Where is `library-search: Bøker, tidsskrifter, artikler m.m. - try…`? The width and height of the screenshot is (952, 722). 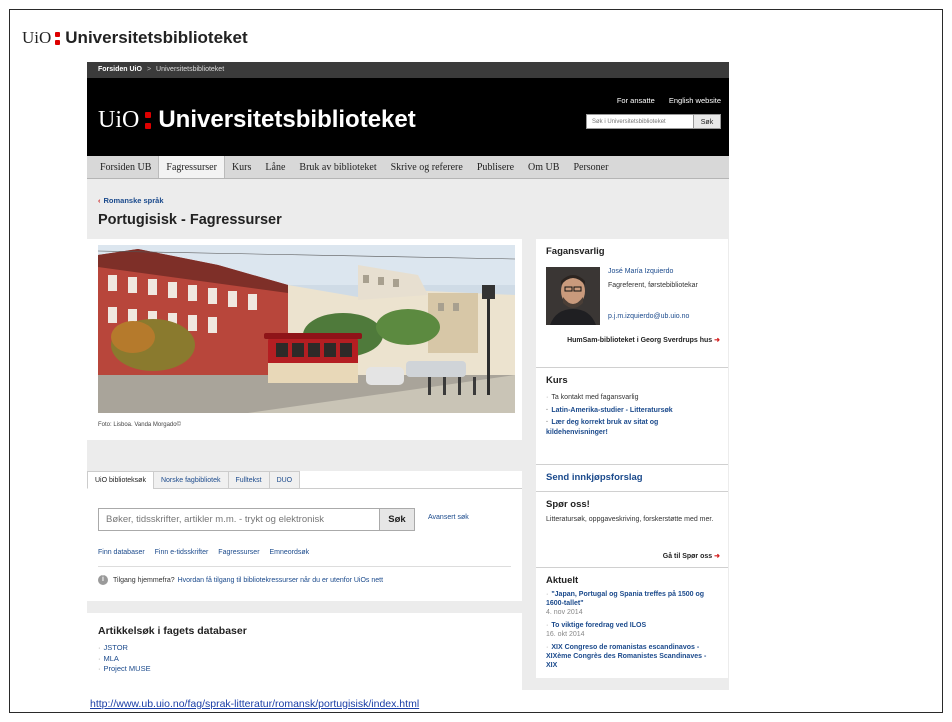 library-search: Bøker, tidsskrifter, artikler m.m. - try… is located at coordinates (256, 519).